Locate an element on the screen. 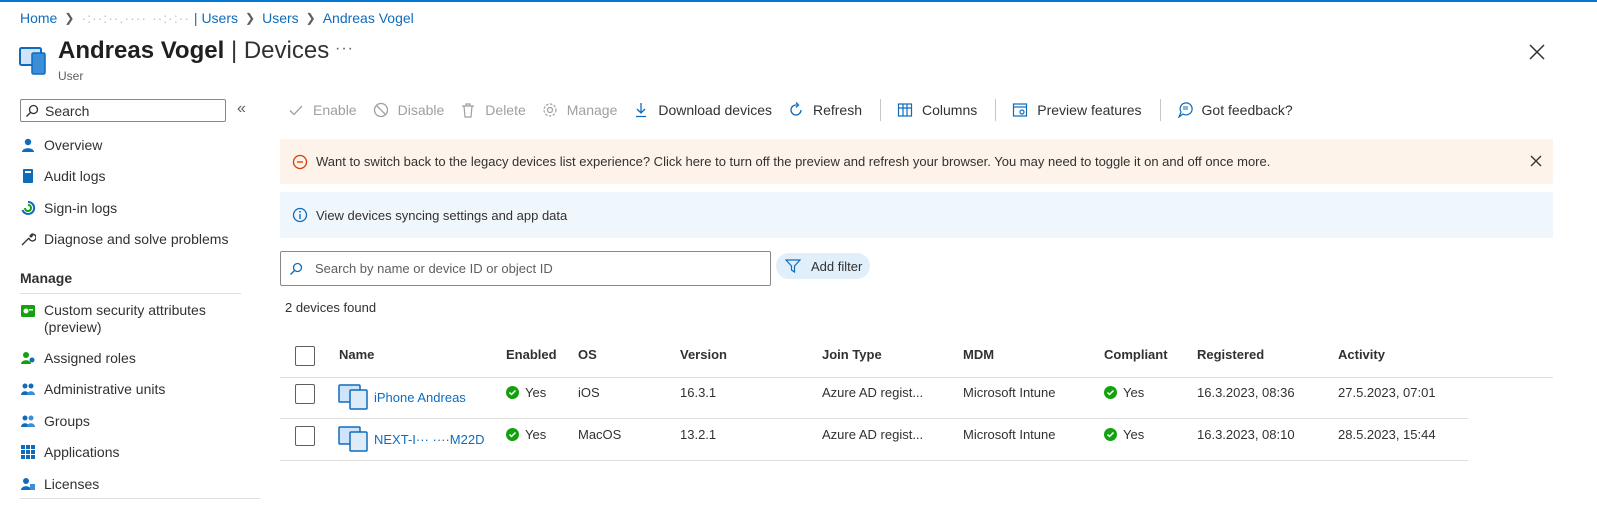 The height and width of the screenshot is (509, 1597). warning-circle-icon is located at coordinates (300, 161).